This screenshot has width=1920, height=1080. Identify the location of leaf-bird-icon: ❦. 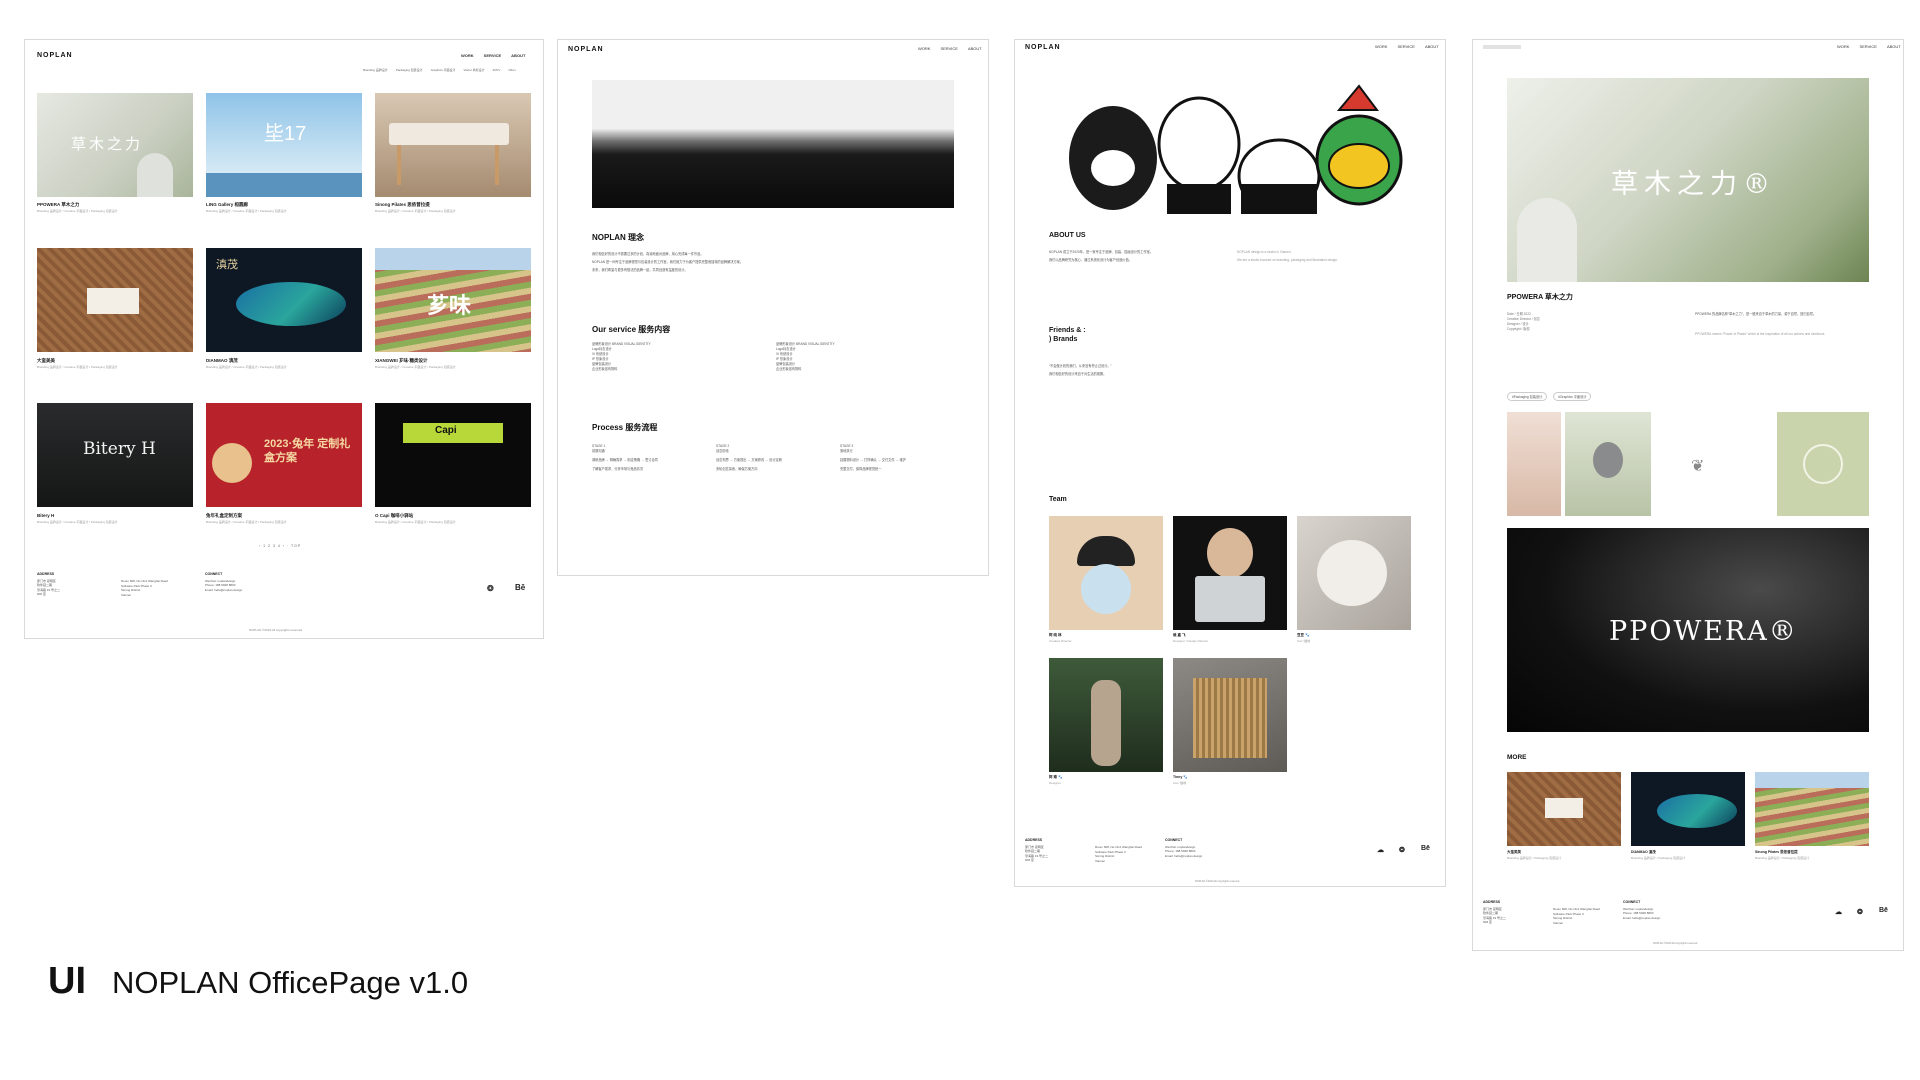
(1698, 466).